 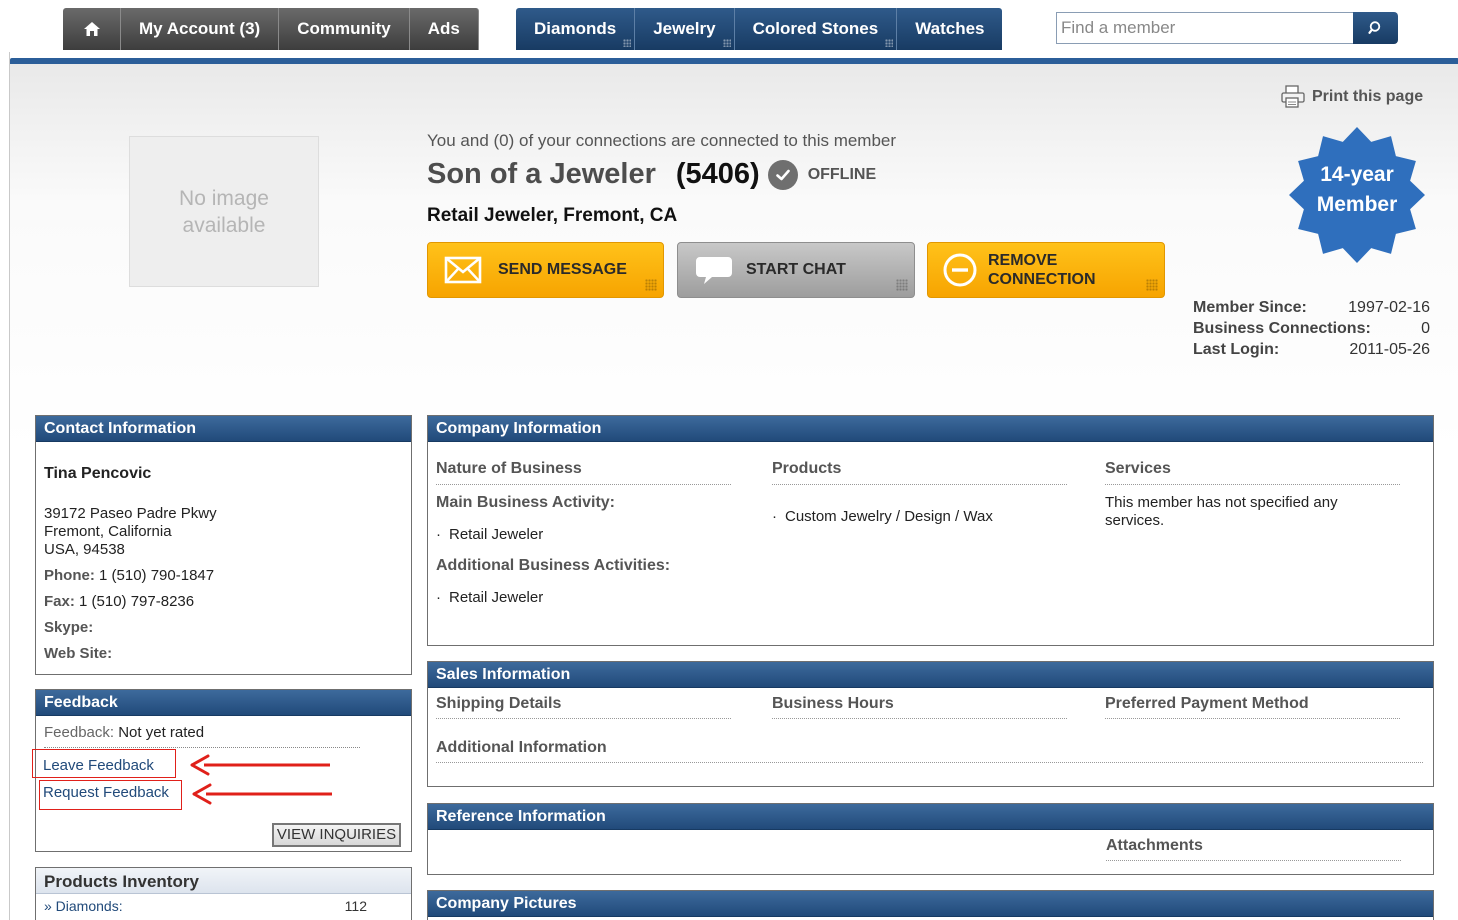 I want to click on tab-jewelry: Jewelry, so click(x=685, y=29).